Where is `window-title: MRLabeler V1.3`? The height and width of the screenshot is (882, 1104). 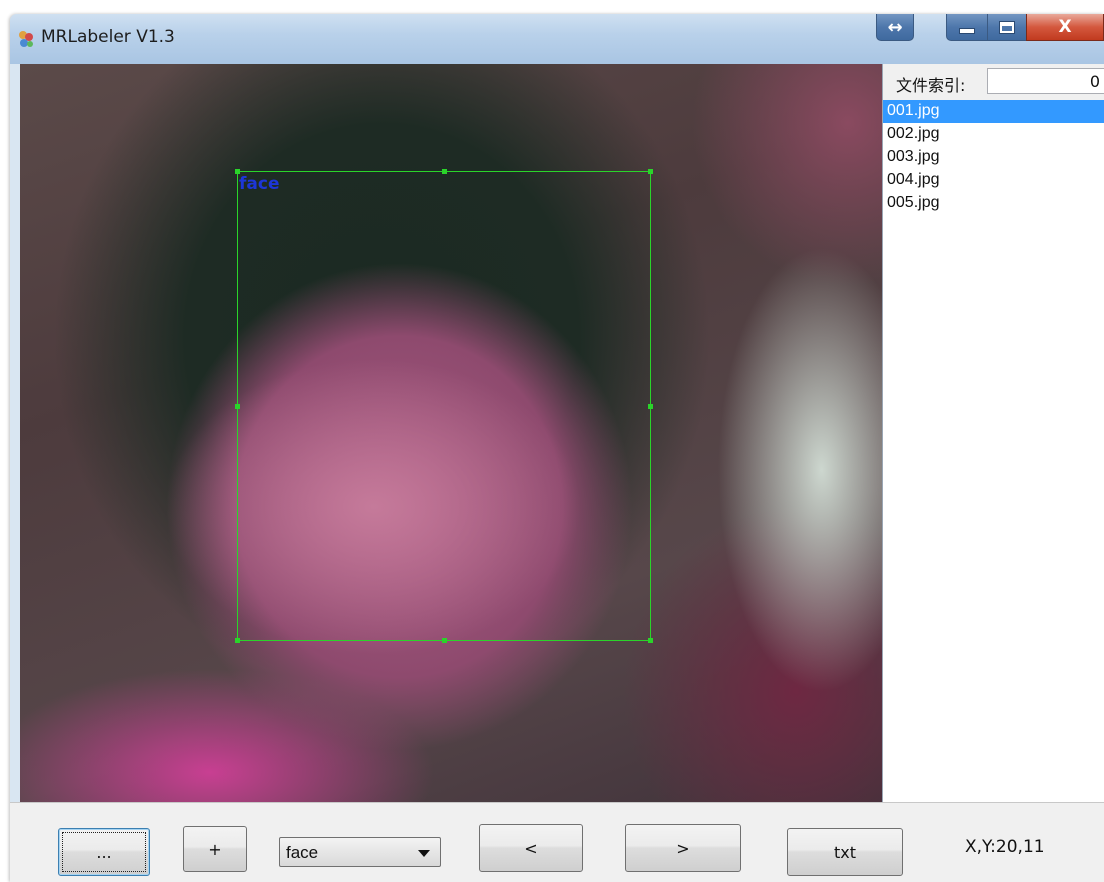 window-title: MRLabeler V1.3 is located at coordinates (108, 37).